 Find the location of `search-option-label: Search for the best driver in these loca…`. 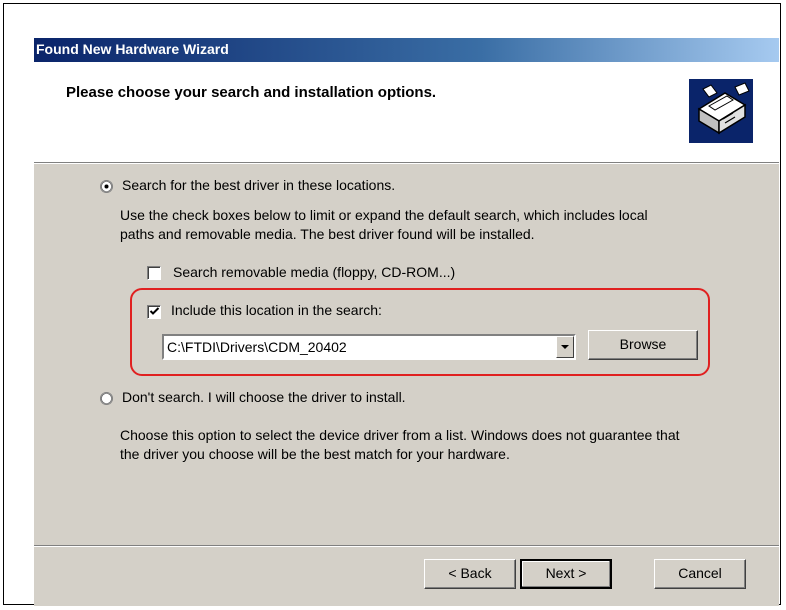

search-option-label: Search for the best driver in these loca… is located at coordinates (258, 185).